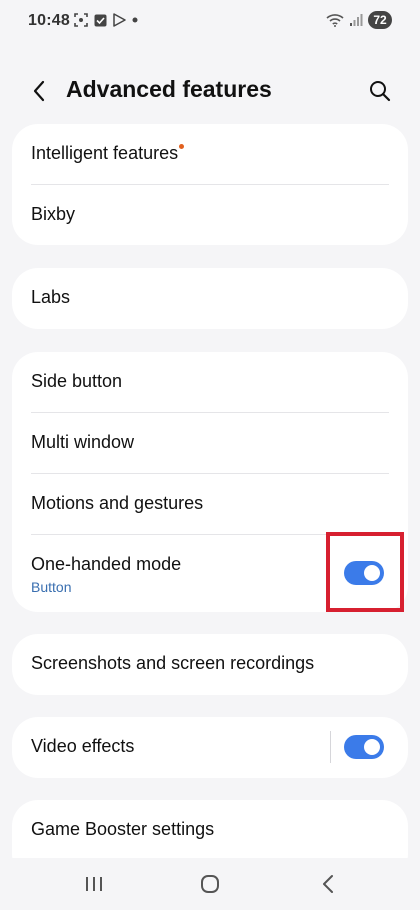 The height and width of the screenshot is (910, 420). I want to click on settings-card-screenshots: Screenshots and screen recordings, so click(210, 664).